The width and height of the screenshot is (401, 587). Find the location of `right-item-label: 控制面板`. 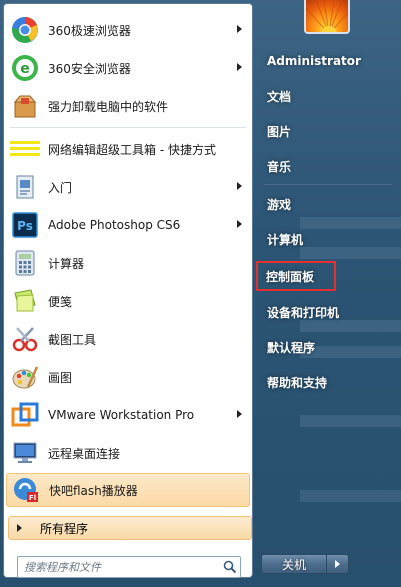

right-item-label: 控制面板 is located at coordinates (290, 276).